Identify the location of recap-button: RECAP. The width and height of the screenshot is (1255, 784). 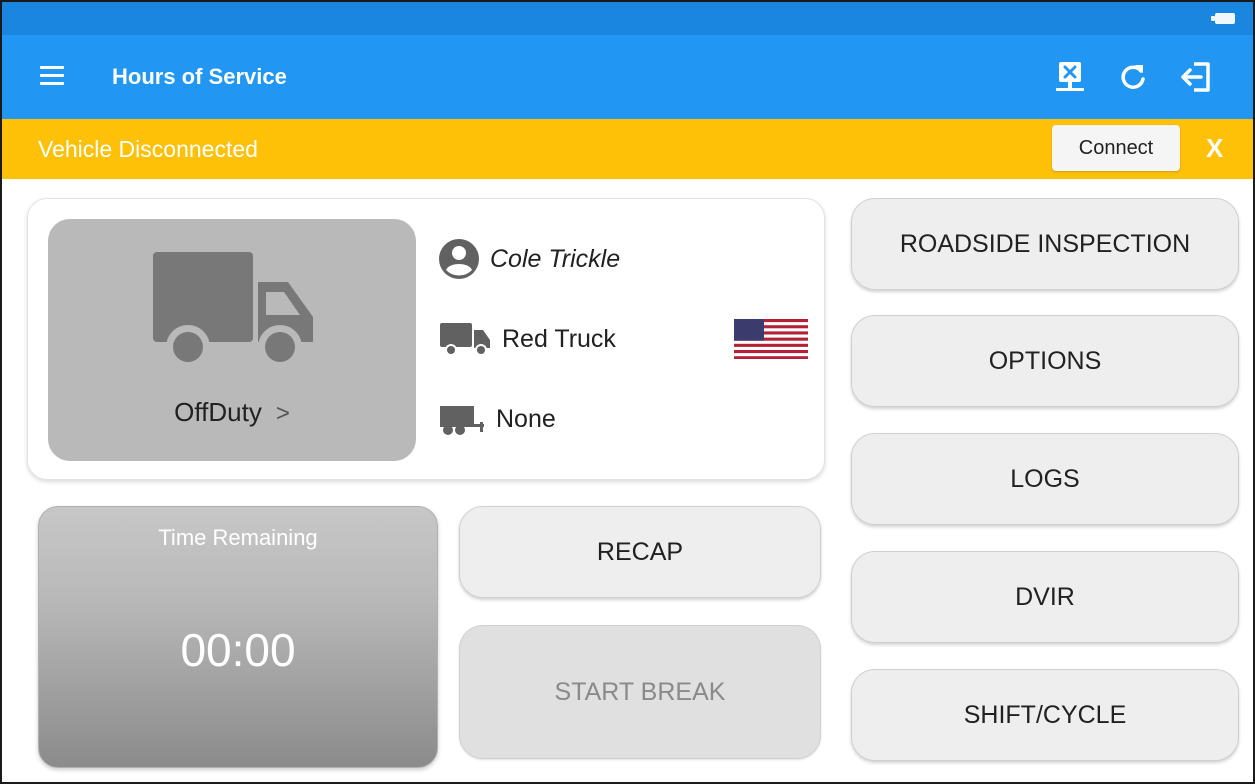
(640, 552).